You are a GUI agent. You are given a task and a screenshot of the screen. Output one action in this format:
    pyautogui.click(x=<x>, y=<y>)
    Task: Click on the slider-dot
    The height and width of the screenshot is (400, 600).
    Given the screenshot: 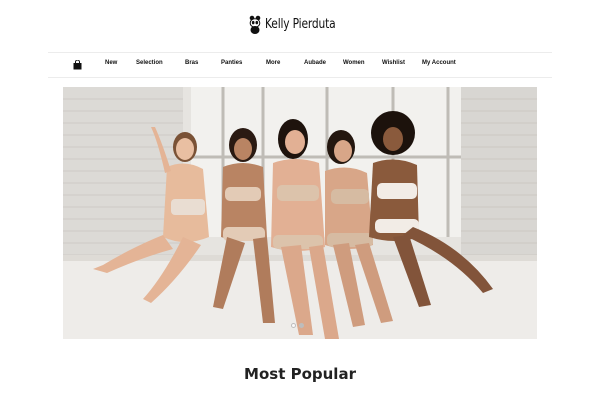 What is the action you would take?
    pyautogui.click(x=293, y=325)
    